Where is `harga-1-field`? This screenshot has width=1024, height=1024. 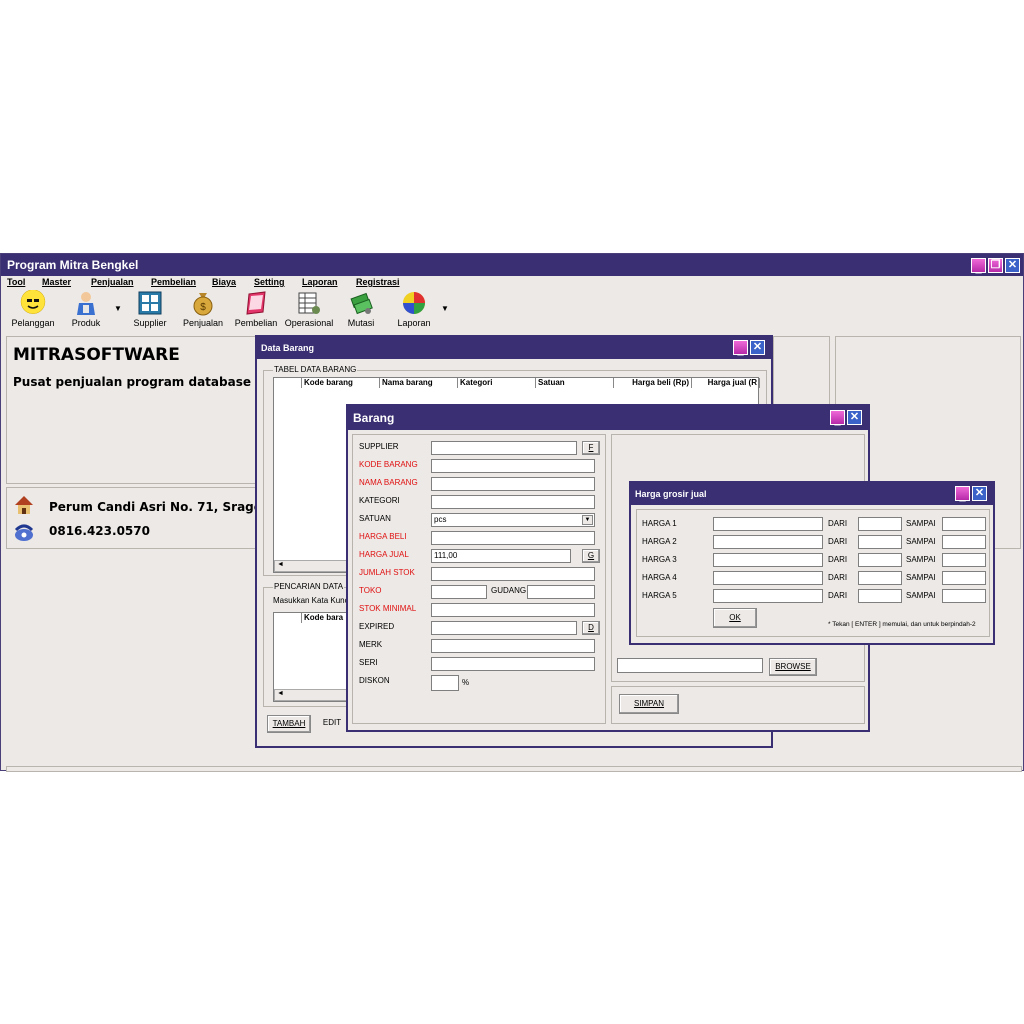
harga-1-field is located at coordinates (768, 524).